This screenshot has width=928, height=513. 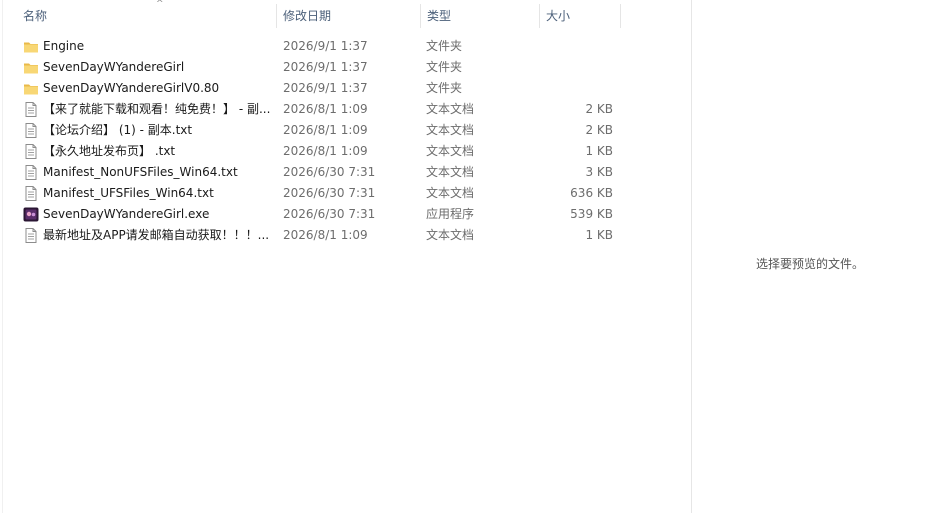 I want to click on column-header: 名称 ^ 修改日期 类型 大小, so click(x=346, y=16).